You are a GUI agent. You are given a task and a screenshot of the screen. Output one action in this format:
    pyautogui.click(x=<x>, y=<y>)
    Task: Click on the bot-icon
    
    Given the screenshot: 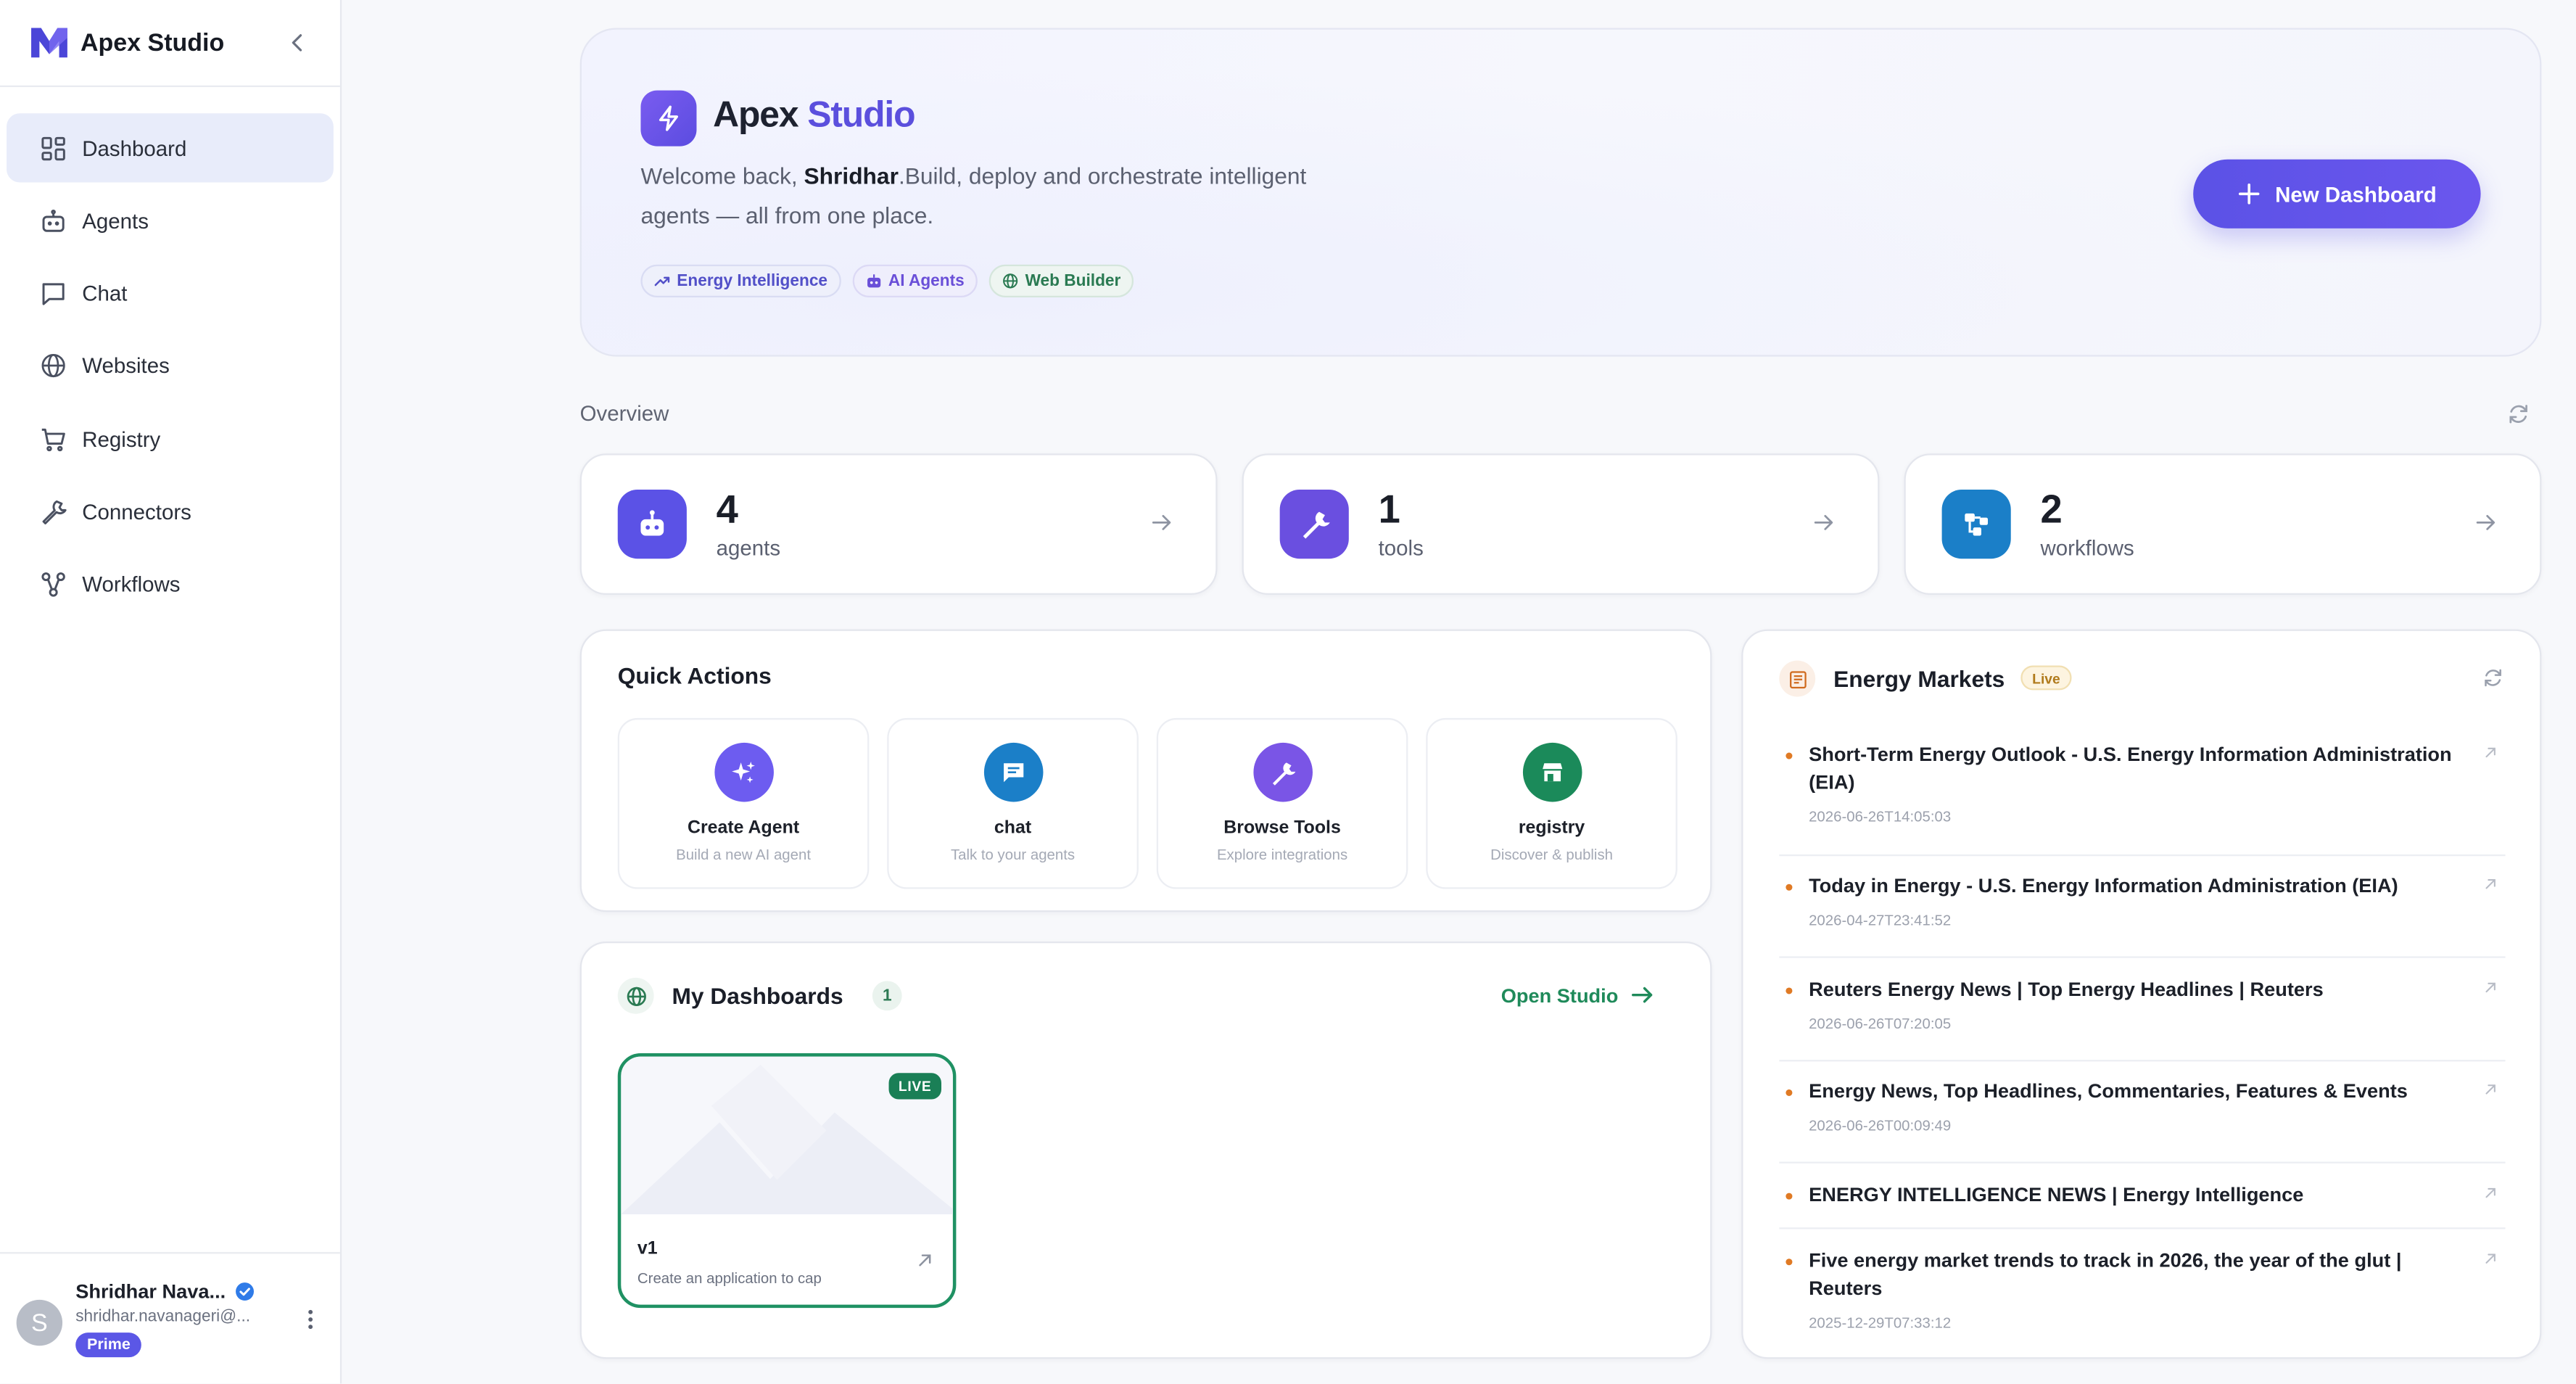 What is the action you would take?
    pyautogui.click(x=53, y=220)
    